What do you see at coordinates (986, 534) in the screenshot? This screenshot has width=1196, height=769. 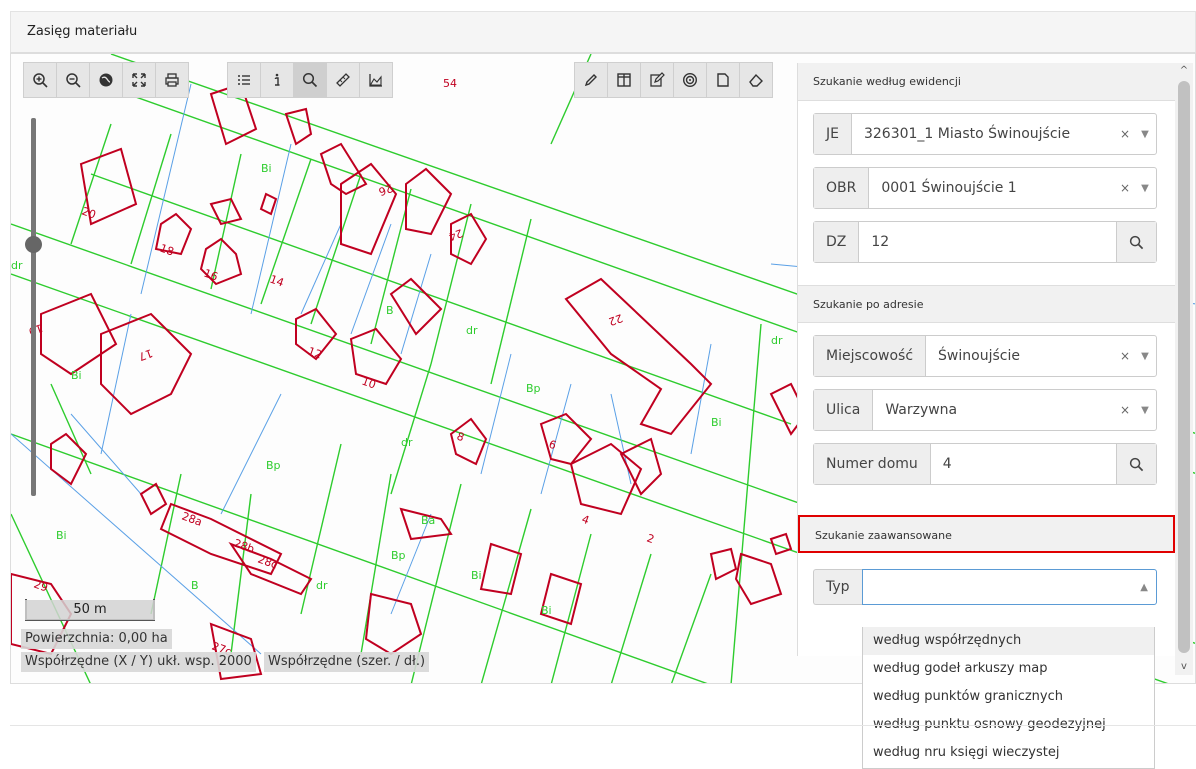 I see `section-header-zaawansowane: Szukanie zaawansowane` at bounding box center [986, 534].